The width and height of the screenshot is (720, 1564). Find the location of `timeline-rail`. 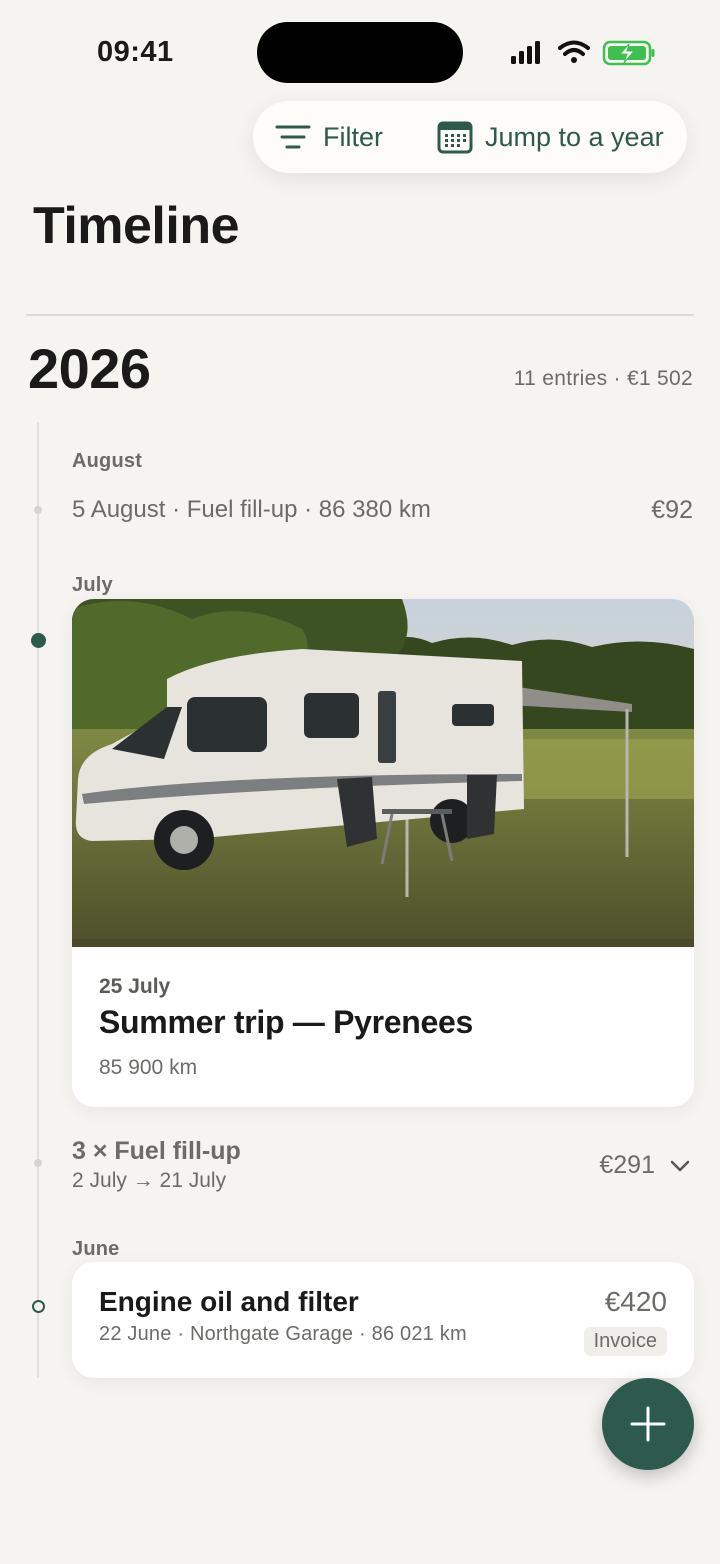

timeline-rail is located at coordinates (38, 900).